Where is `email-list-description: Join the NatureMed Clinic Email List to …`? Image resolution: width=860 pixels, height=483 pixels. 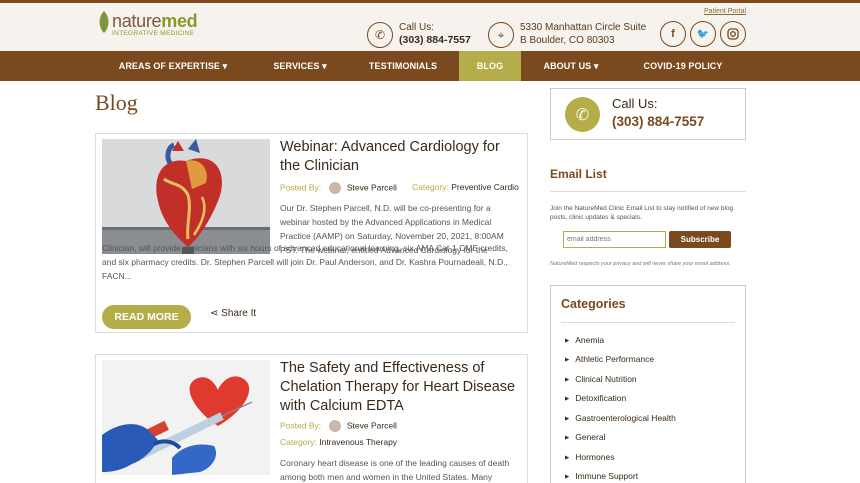
email-list-description: Join the NatureMed Clinic Email List to … is located at coordinates (642, 213).